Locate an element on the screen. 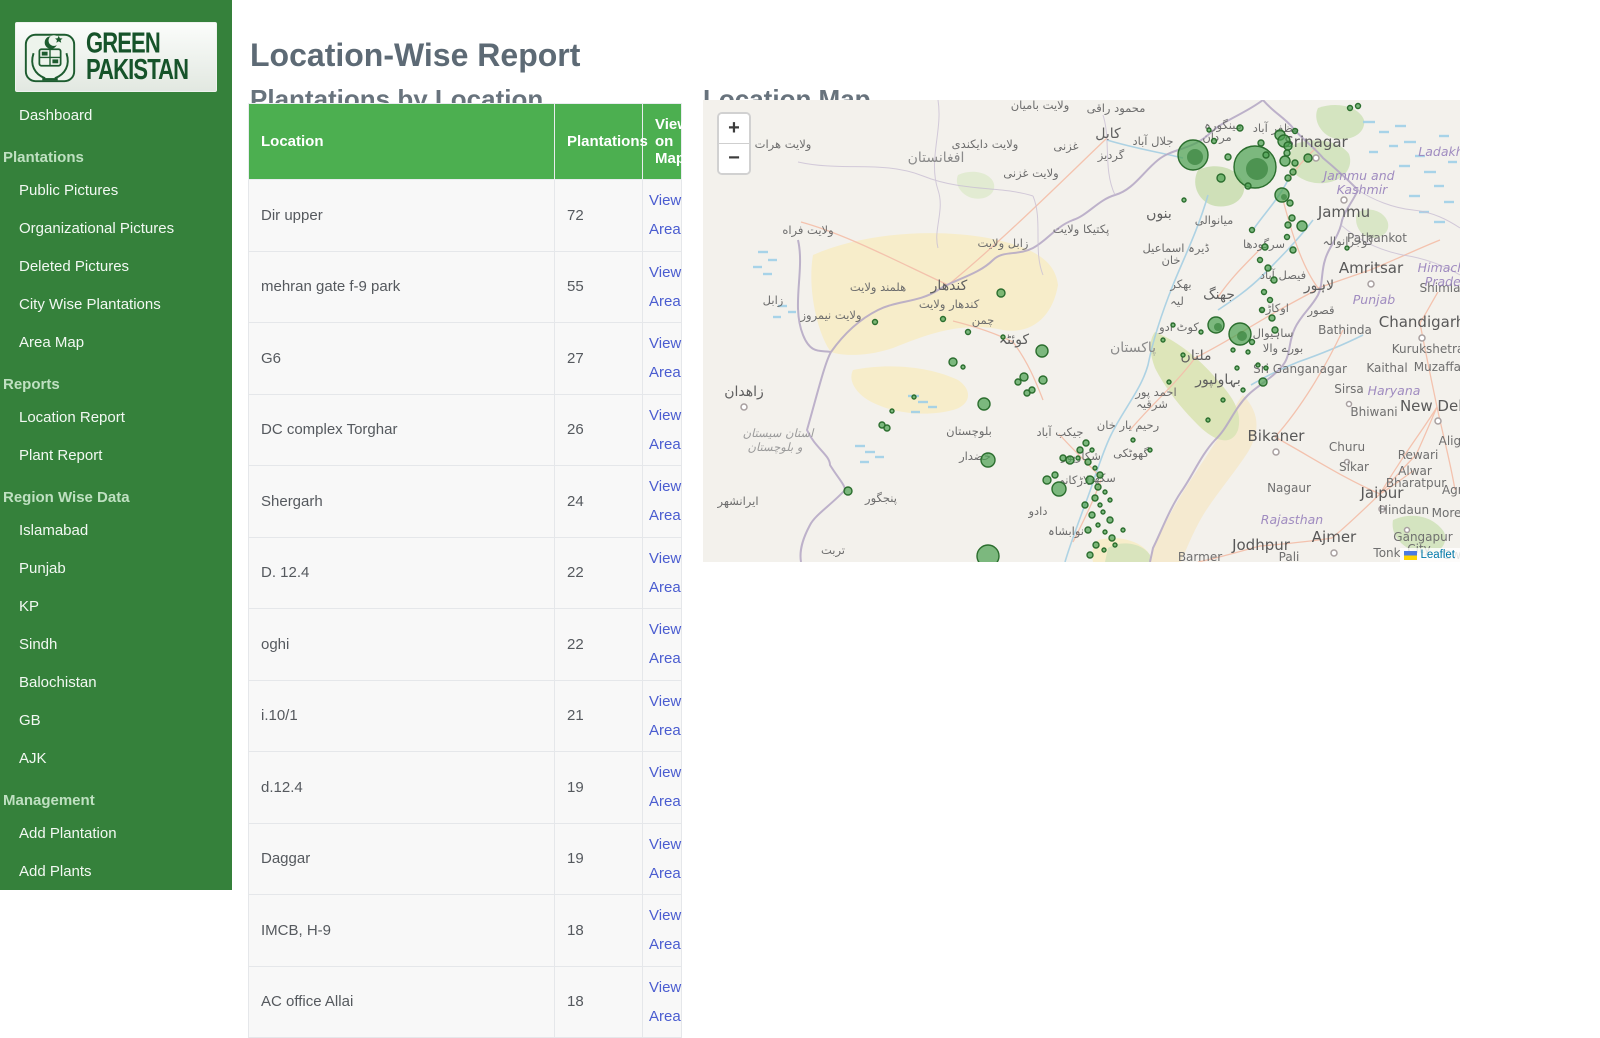 This screenshot has height=1038, width=1600. sidebar-item: AJK is located at coordinates (116, 759).